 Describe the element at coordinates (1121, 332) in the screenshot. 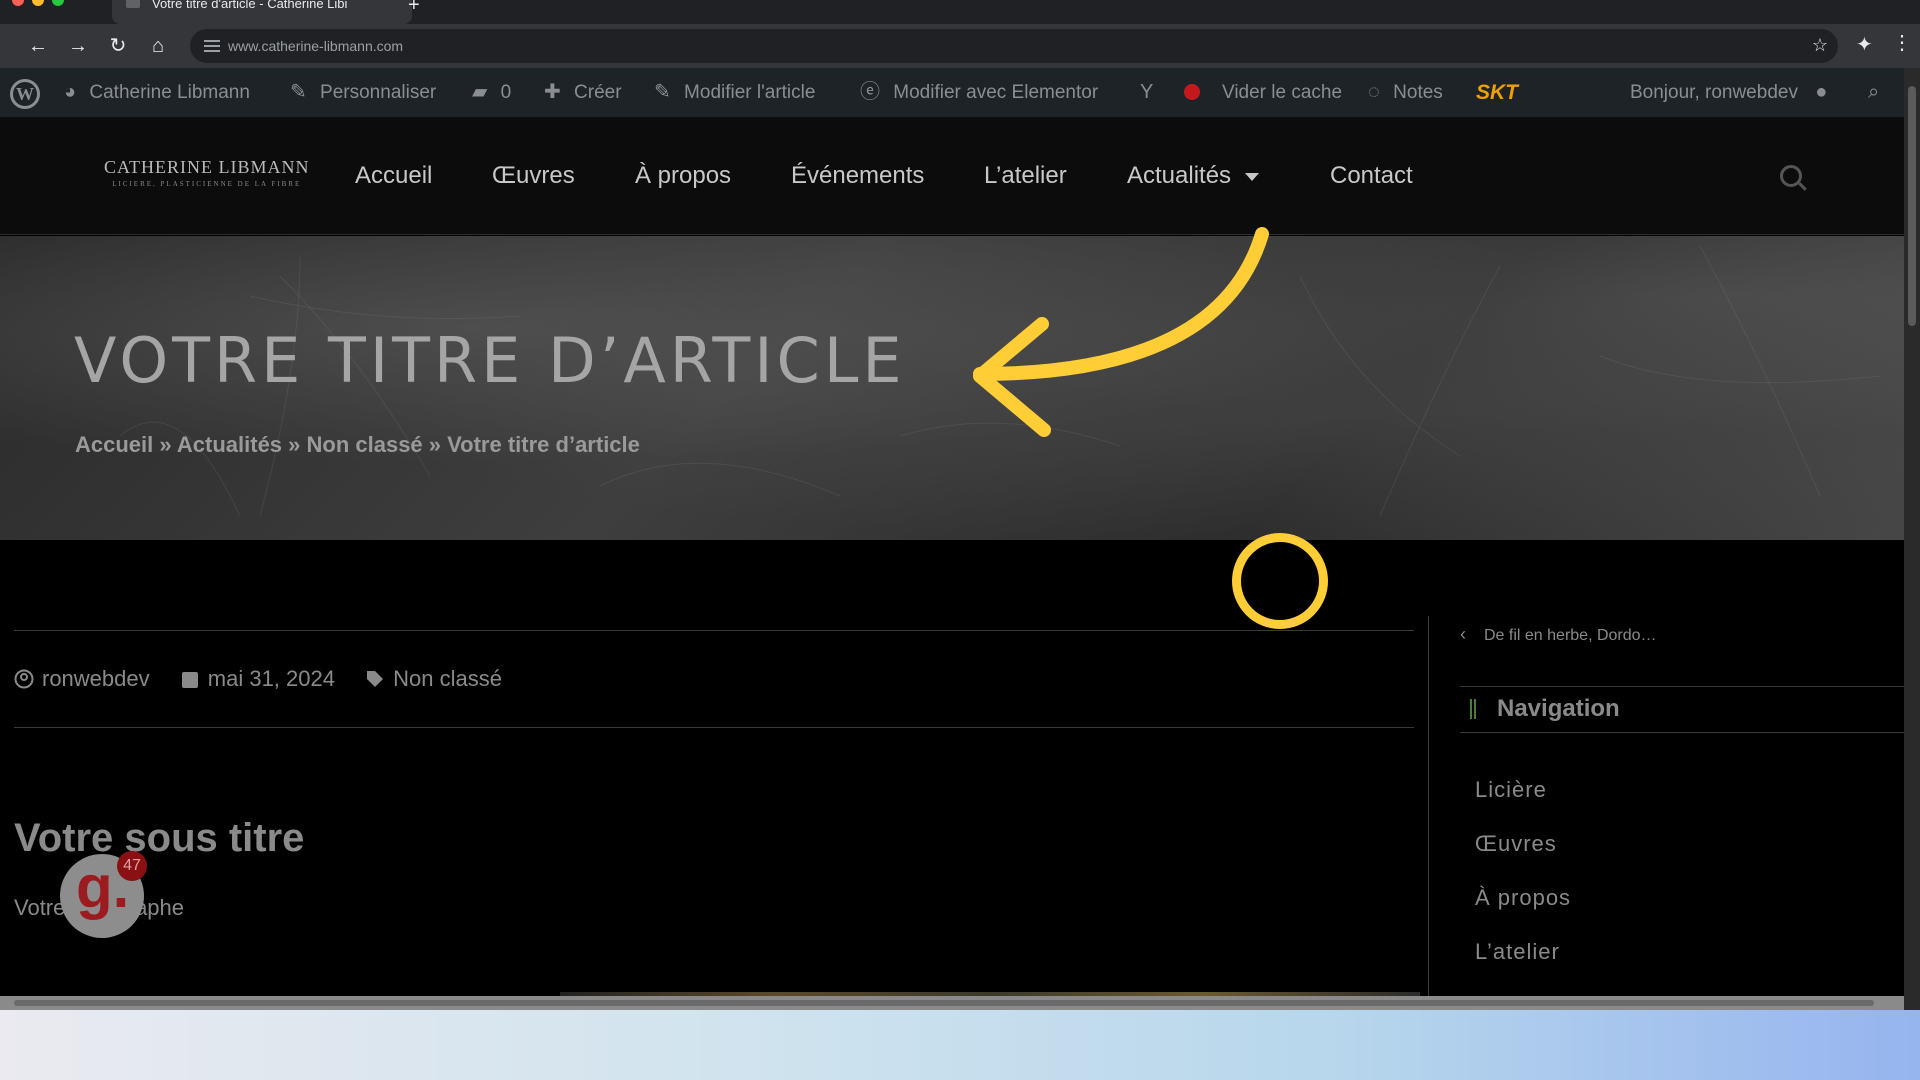

I see `annotation-arrow` at that location.